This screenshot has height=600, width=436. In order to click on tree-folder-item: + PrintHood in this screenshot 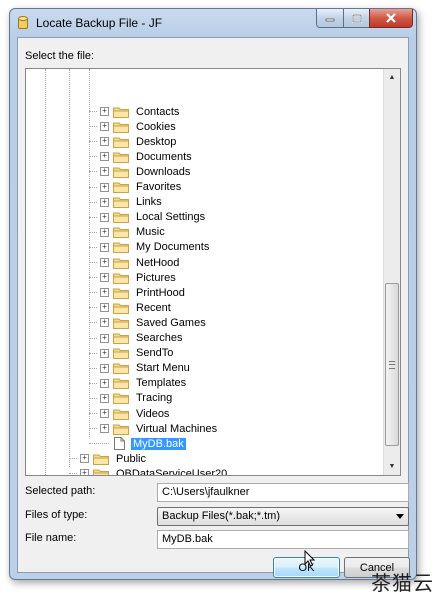, I will do `click(143, 292)`.